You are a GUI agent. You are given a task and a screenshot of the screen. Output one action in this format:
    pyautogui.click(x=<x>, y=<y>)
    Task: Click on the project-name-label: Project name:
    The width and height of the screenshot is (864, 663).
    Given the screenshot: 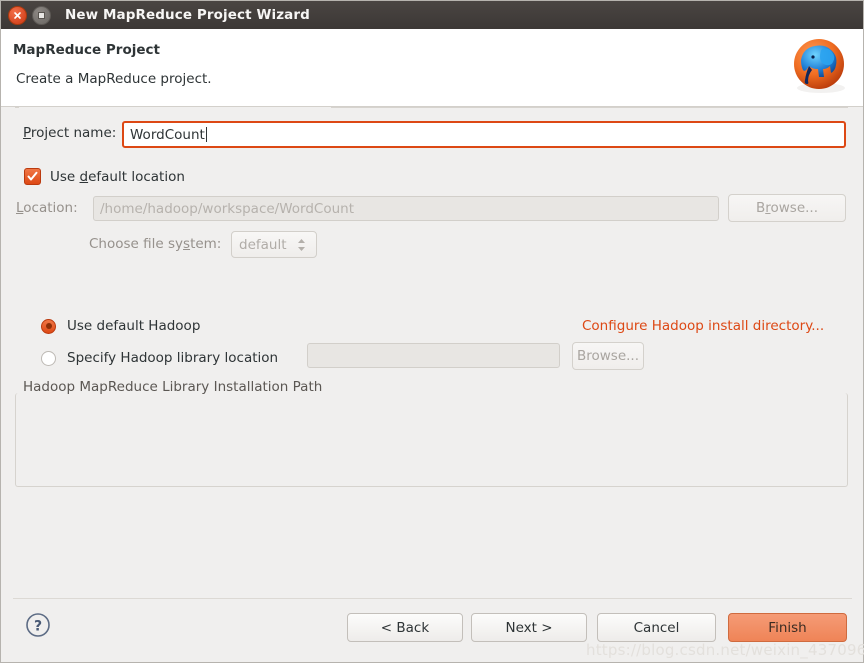 What is the action you would take?
    pyautogui.click(x=70, y=133)
    